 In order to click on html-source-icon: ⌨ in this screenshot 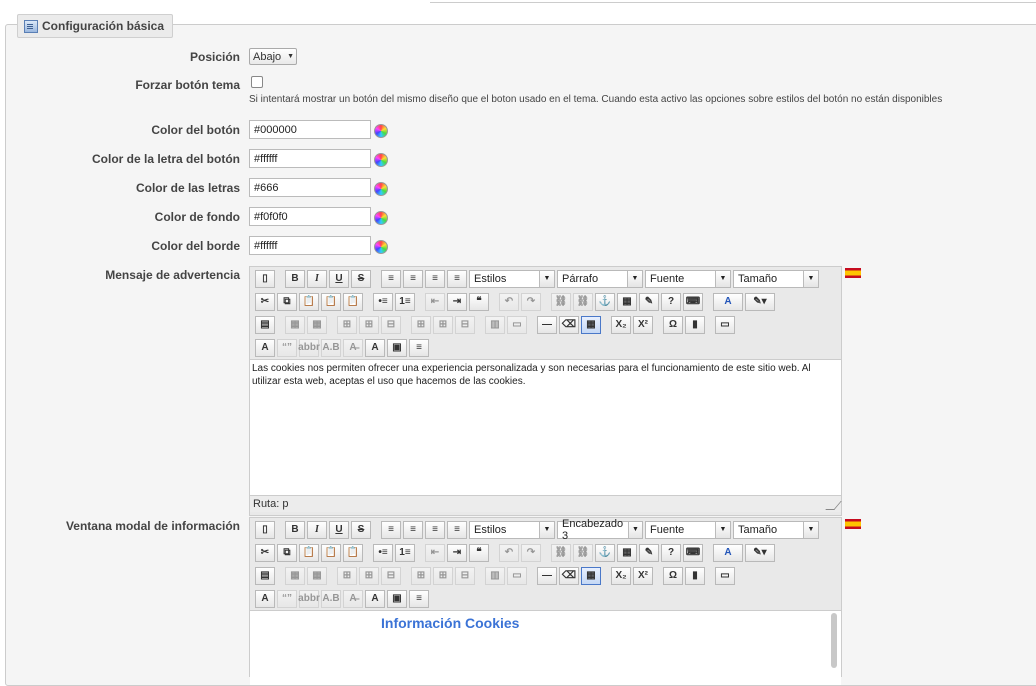, I will do `click(693, 552)`.